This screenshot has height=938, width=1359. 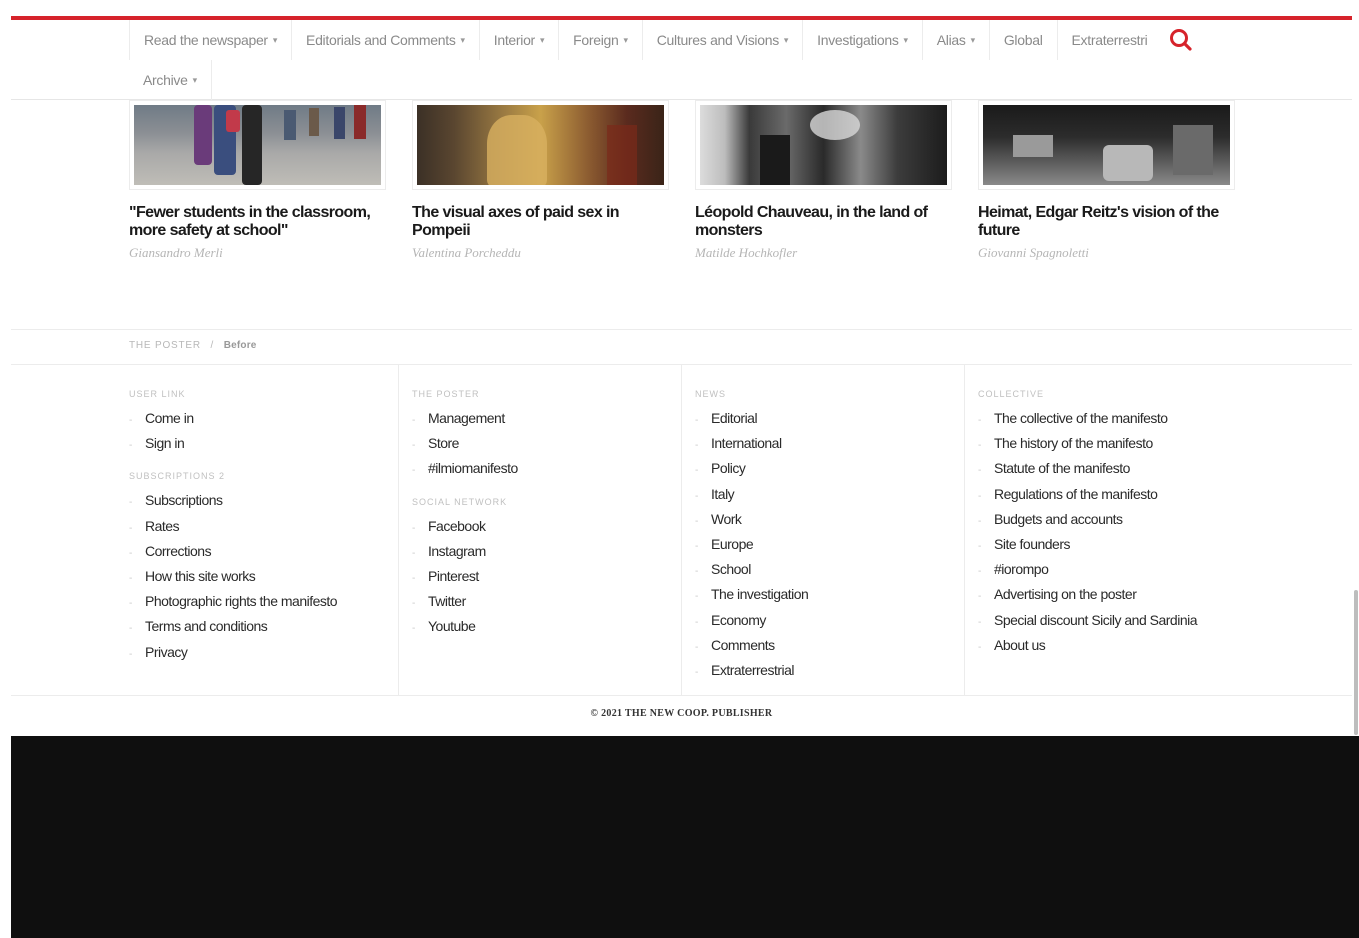 What do you see at coordinates (540, 222) in the screenshot?
I see `article-title: The visual axes of paid sex in Pompeii` at bounding box center [540, 222].